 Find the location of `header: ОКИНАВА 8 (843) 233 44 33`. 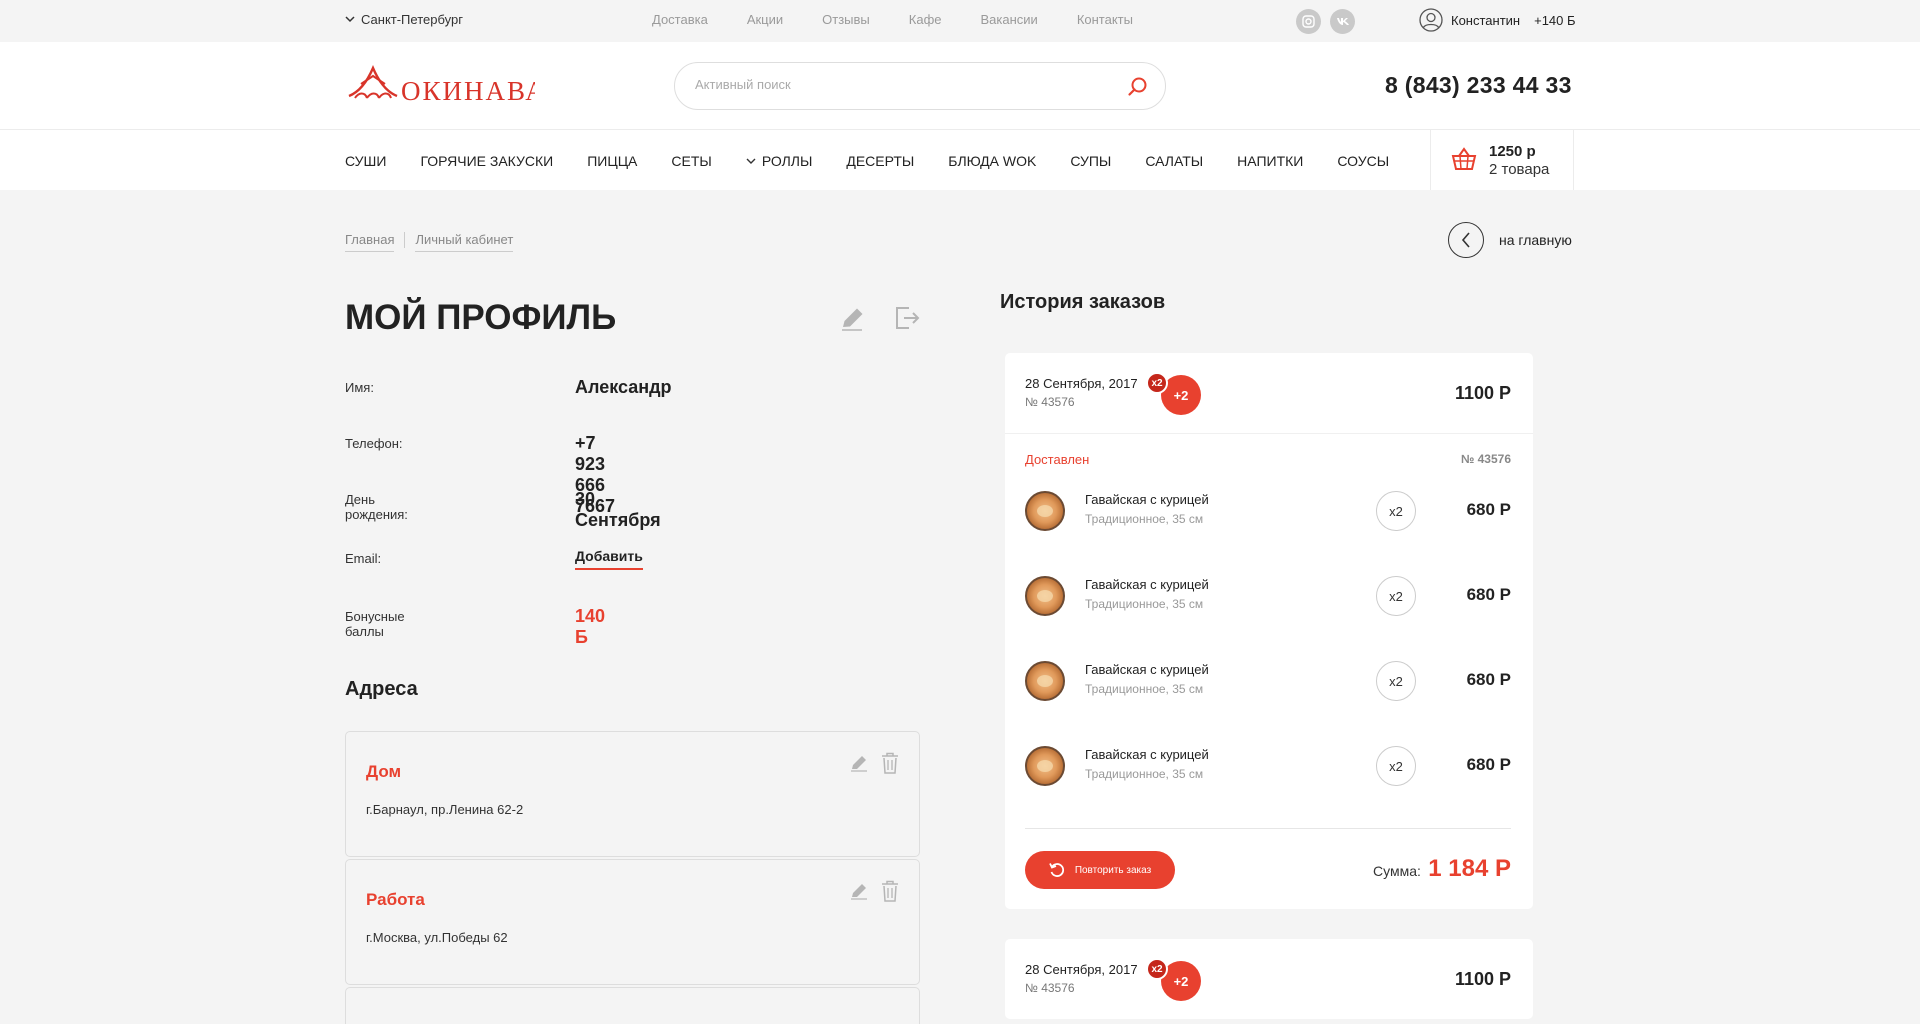

header: ОКИНАВА 8 (843) 233 44 33 is located at coordinates (960, 86).